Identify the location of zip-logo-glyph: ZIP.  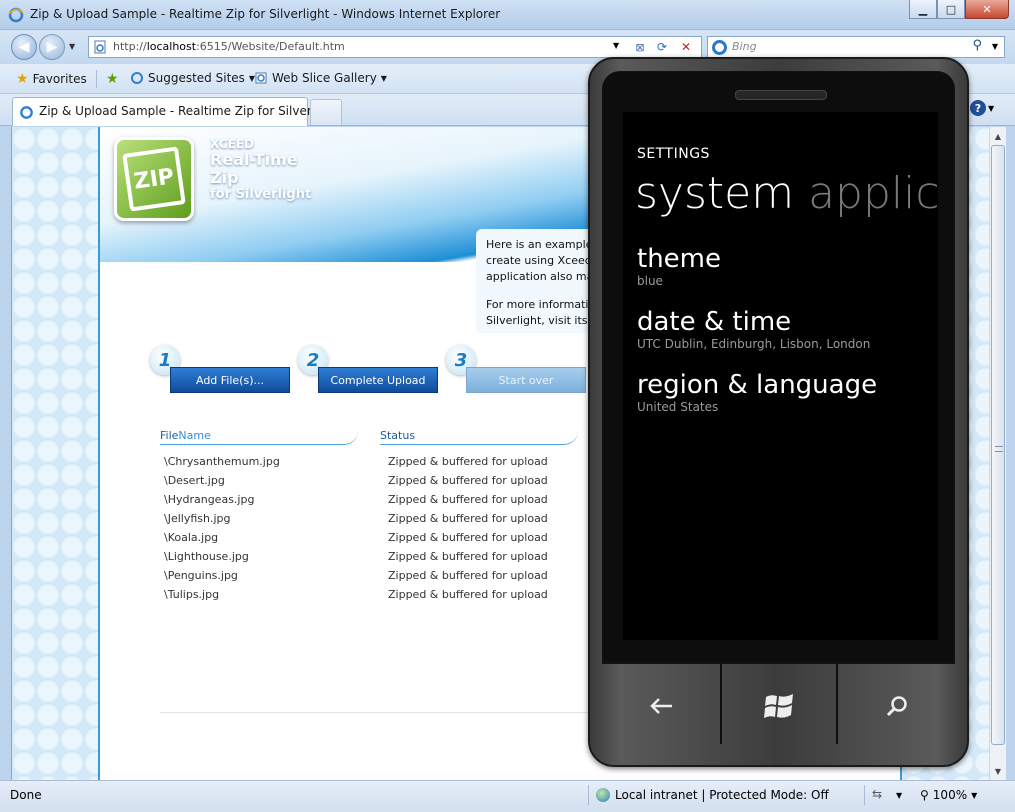
(154, 179).